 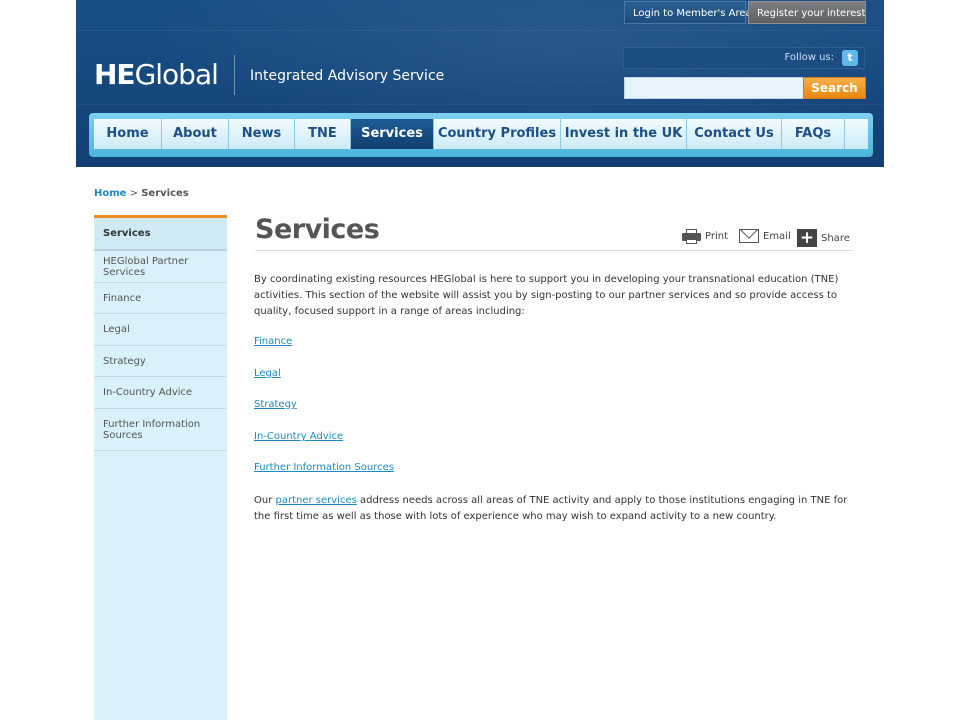 I want to click on print-button: Print, so click(x=705, y=236).